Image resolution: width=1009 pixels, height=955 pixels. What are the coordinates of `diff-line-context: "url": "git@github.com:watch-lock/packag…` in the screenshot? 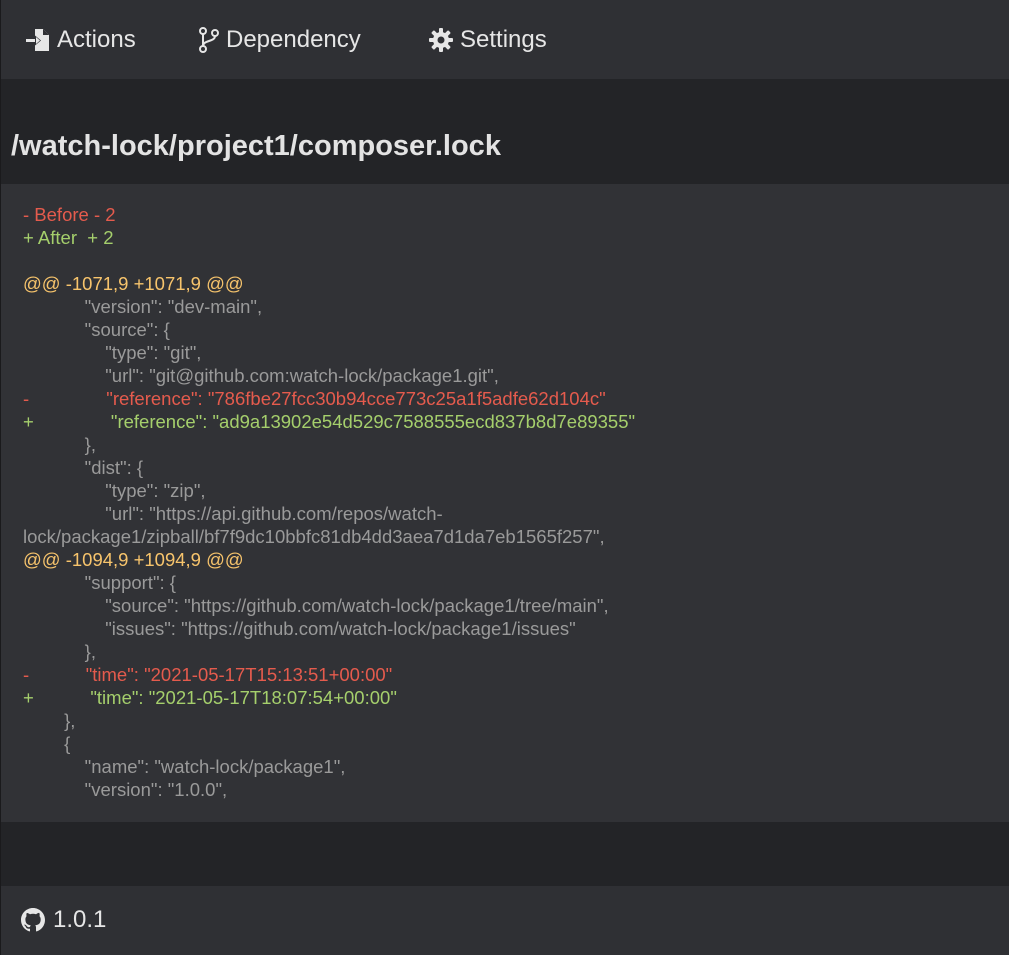 It's located at (261, 375).